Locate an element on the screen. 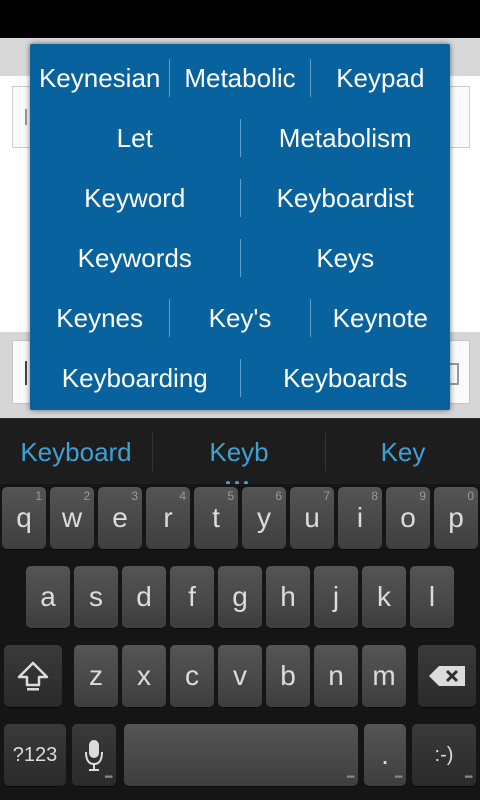 The width and height of the screenshot is (480, 800). popup-suggestion: Keypad is located at coordinates (380, 78).